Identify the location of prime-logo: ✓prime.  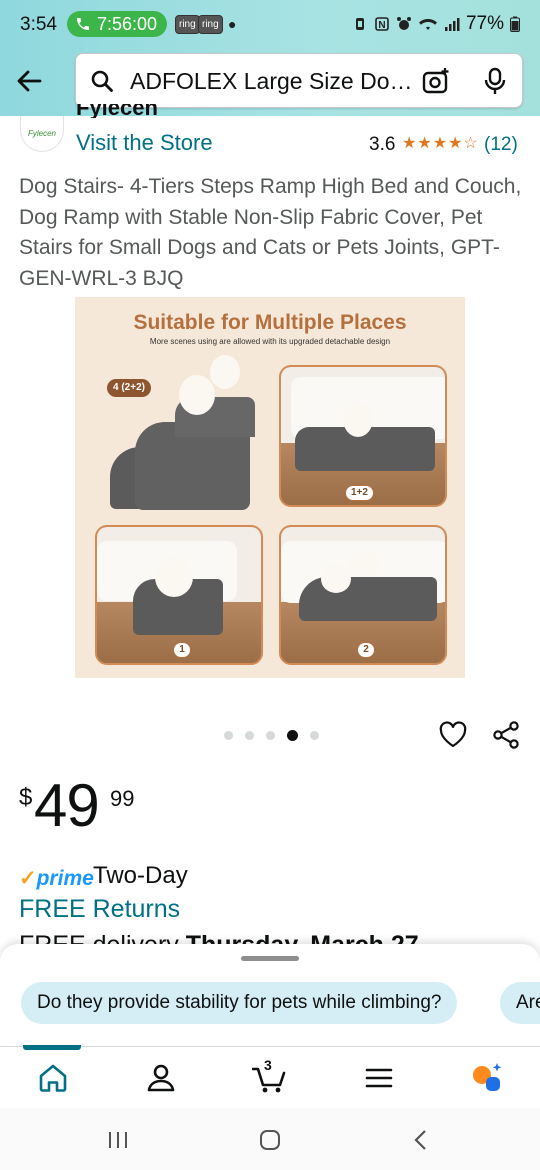
(56, 878).